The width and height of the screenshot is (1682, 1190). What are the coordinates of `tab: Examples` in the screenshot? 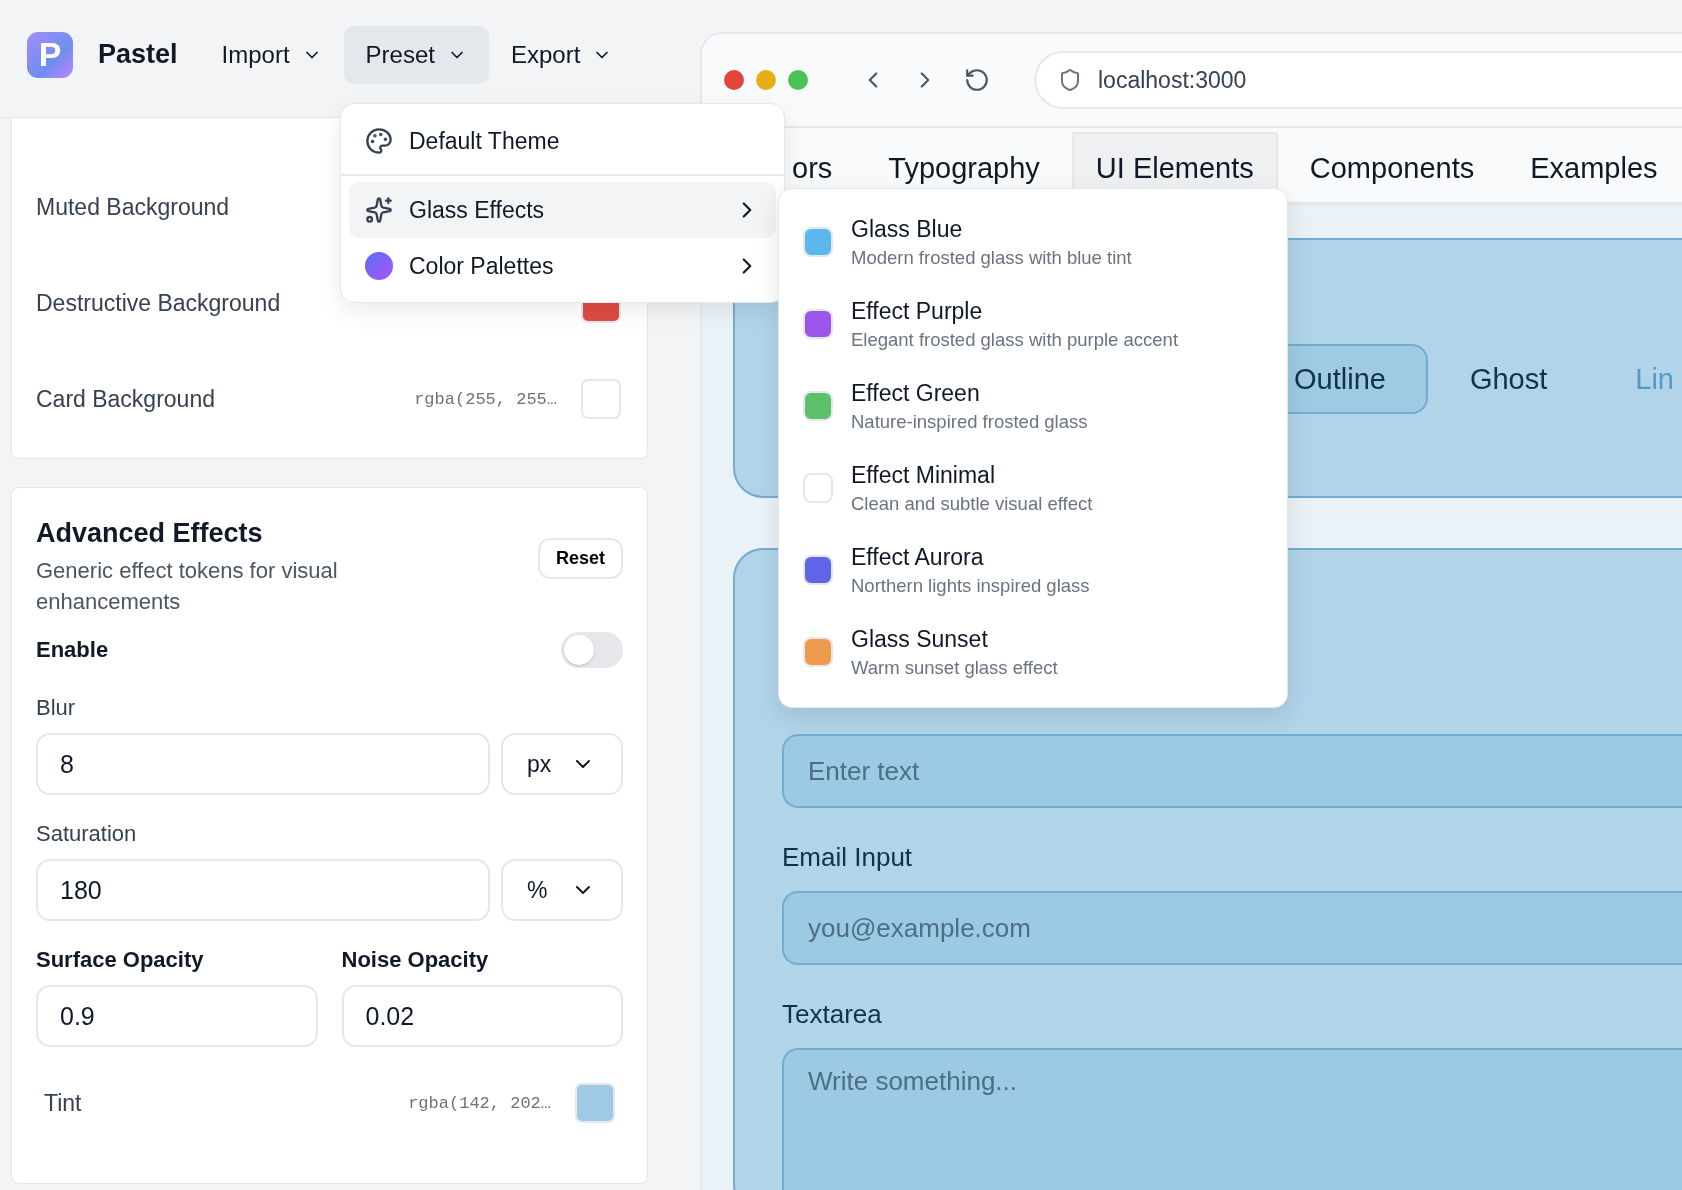 It's located at (1594, 167).